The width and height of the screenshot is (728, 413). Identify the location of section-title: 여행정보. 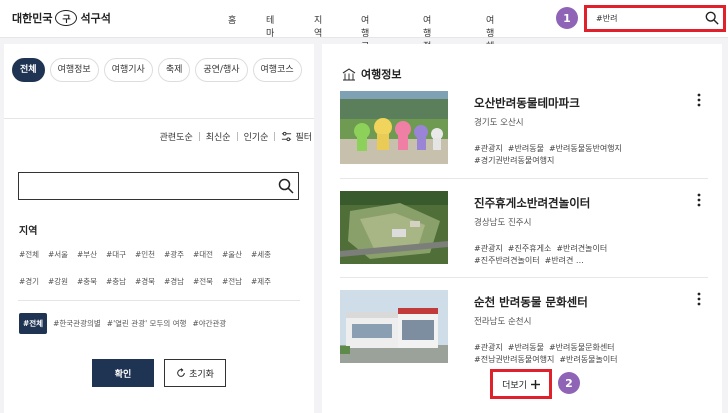
(371, 74).